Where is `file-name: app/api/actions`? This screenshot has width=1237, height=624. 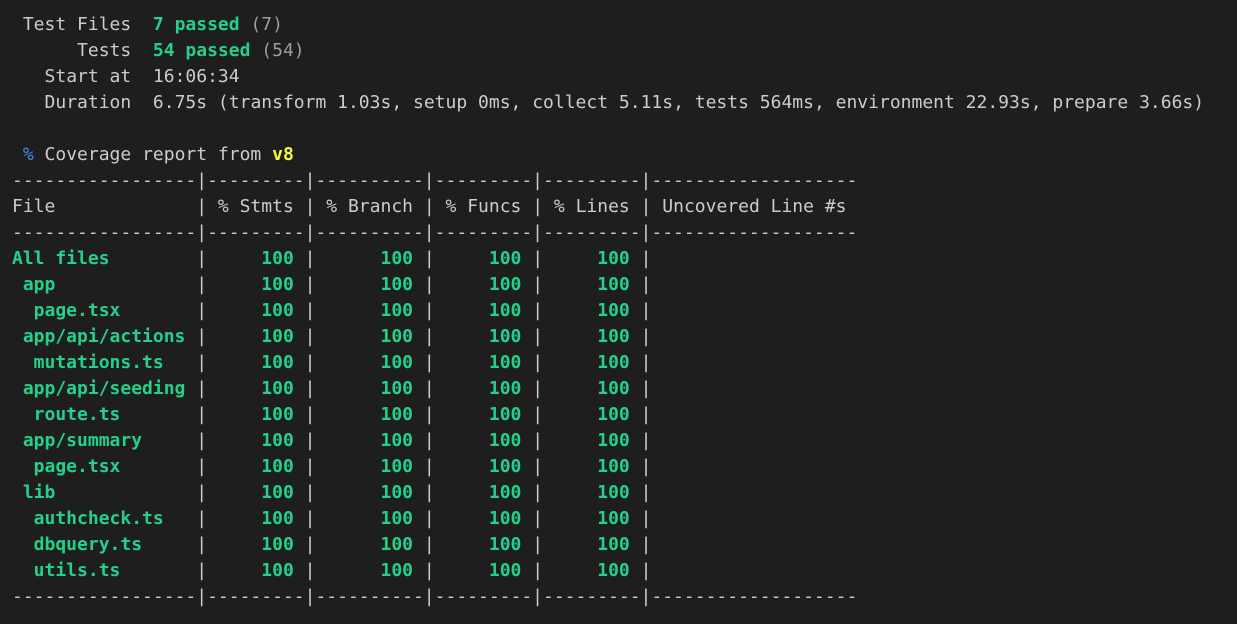 file-name: app/api/actions is located at coordinates (104, 336).